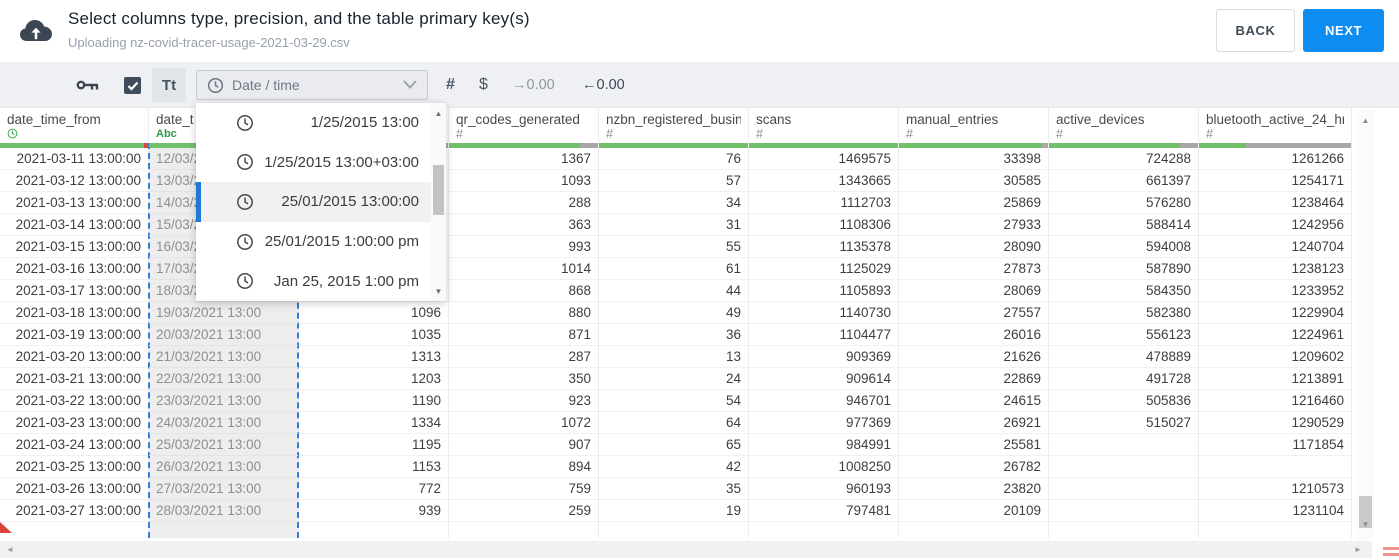  I want to click on table-cell: 287, so click(523, 357).